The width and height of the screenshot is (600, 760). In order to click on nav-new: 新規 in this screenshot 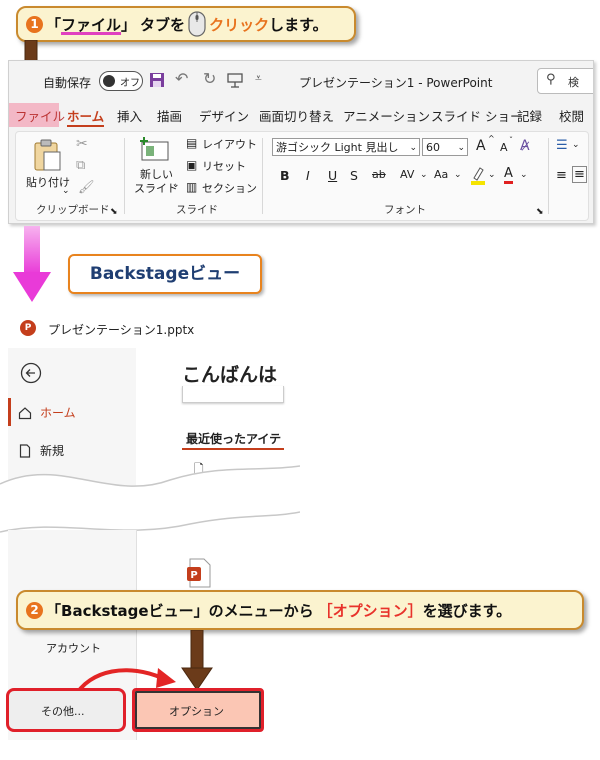, I will do `click(41, 450)`.